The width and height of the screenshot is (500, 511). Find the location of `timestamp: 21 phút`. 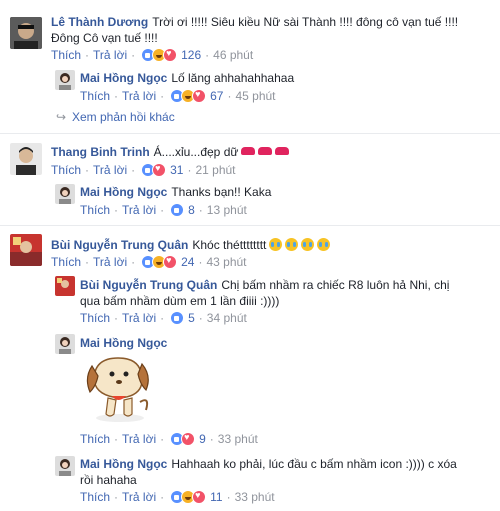

timestamp: 21 phút is located at coordinates (215, 170).